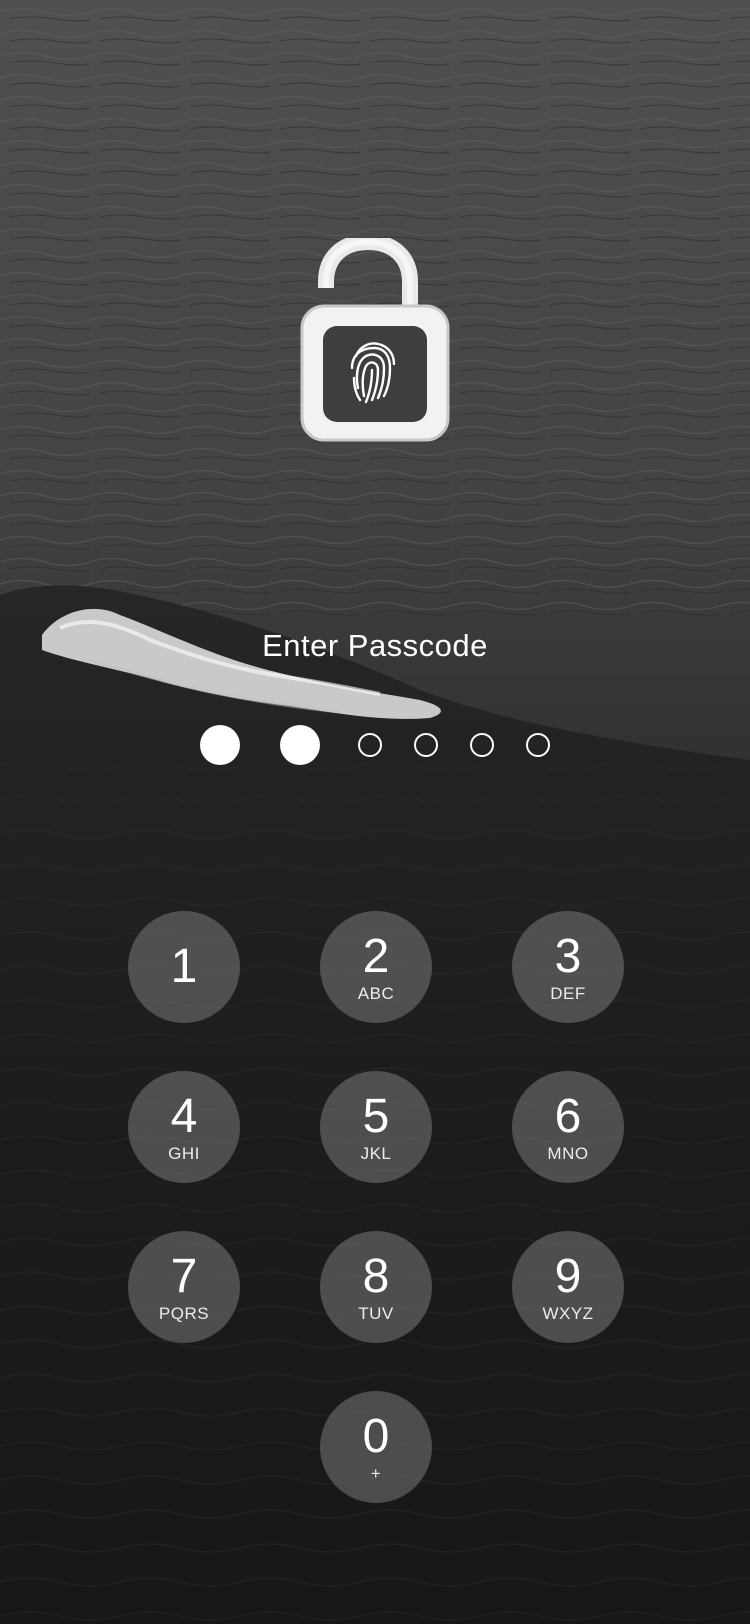 This screenshot has width=750, height=1624. I want to click on key-letters: DEF, so click(568, 993).